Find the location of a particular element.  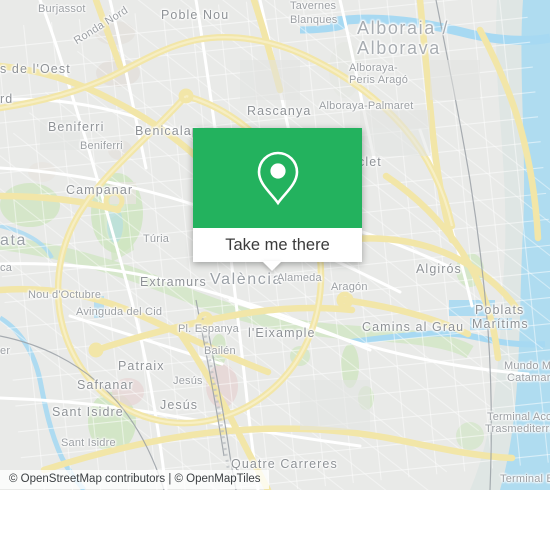

popup-pin-area is located at coordinates (277, 178).